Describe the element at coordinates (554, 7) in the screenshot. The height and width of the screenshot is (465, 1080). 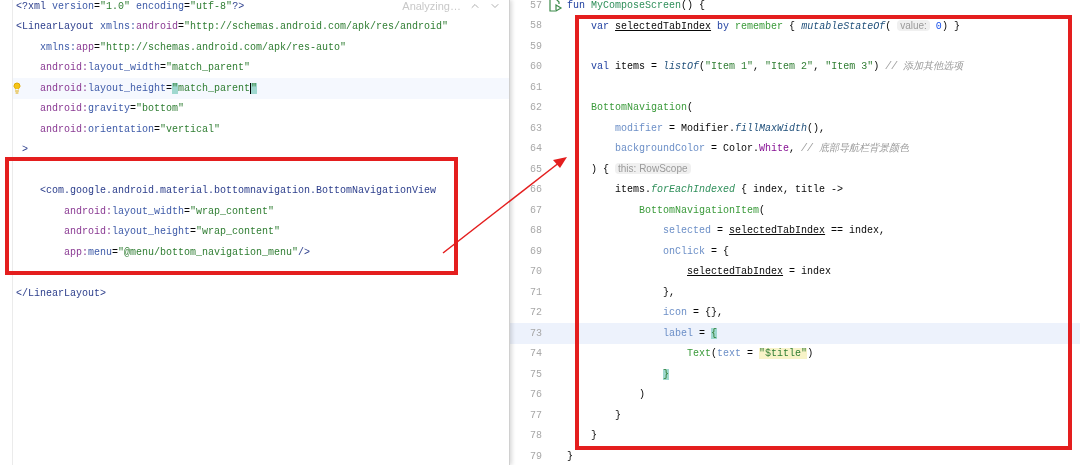
I see `run-gutter-icon` at that location.